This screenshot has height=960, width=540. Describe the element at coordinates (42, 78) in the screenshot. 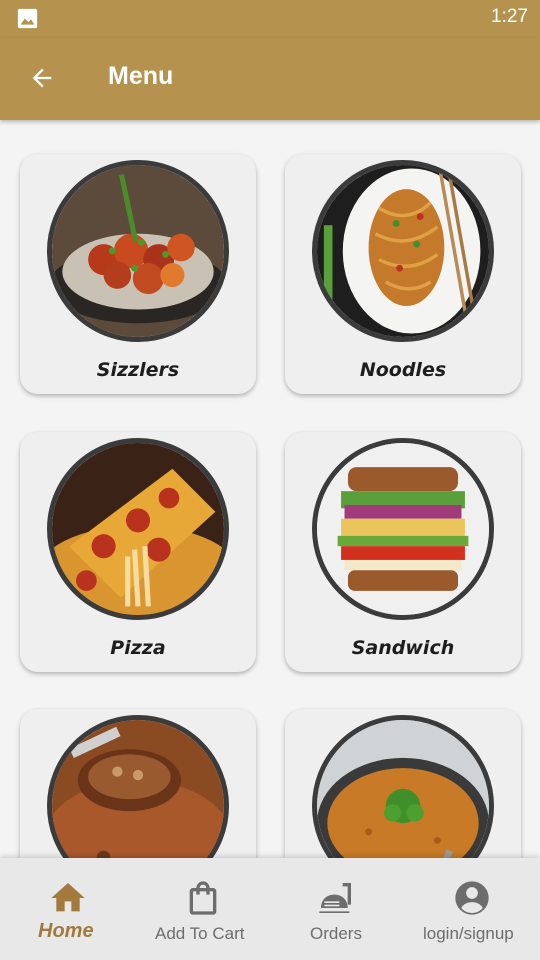

I see `arrow-left-icon` at that location.